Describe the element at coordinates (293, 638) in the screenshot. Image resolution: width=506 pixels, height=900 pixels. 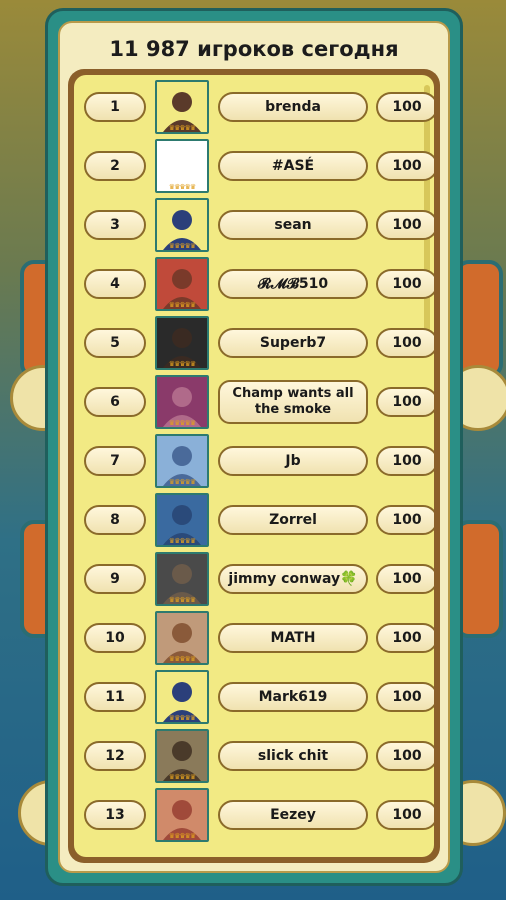
I see `player-name: MATH` at that location.